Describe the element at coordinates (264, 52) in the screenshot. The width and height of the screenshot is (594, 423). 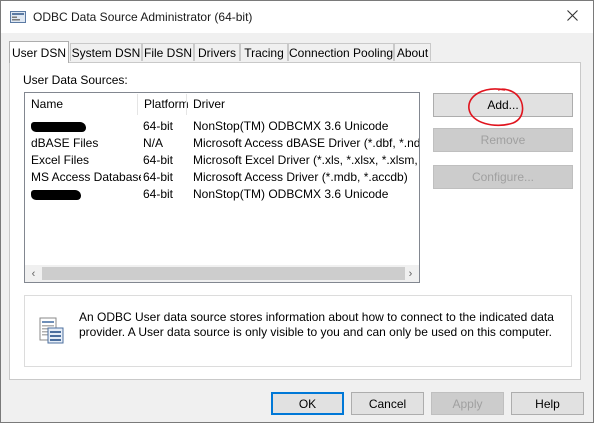
I see `tab-tracing: Tracing` at that location.